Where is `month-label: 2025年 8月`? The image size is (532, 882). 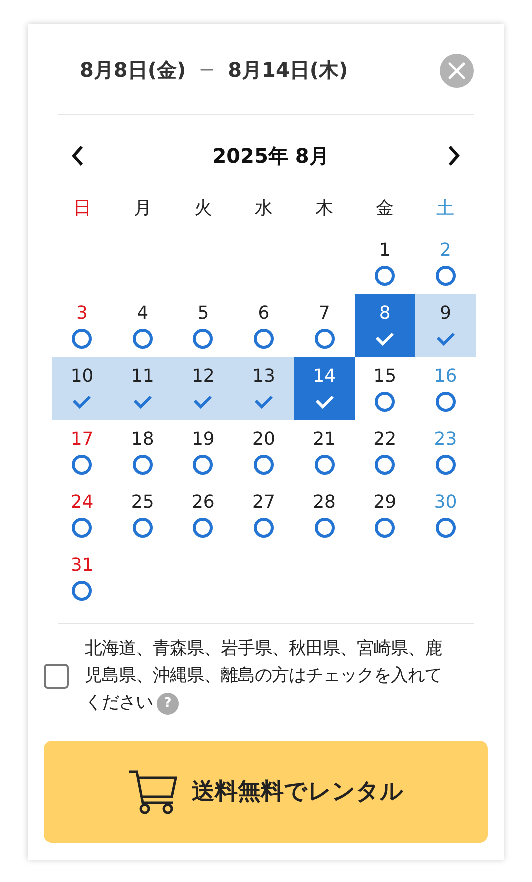
month-label: 2025年 8月 is located at coordinates (271, 156).